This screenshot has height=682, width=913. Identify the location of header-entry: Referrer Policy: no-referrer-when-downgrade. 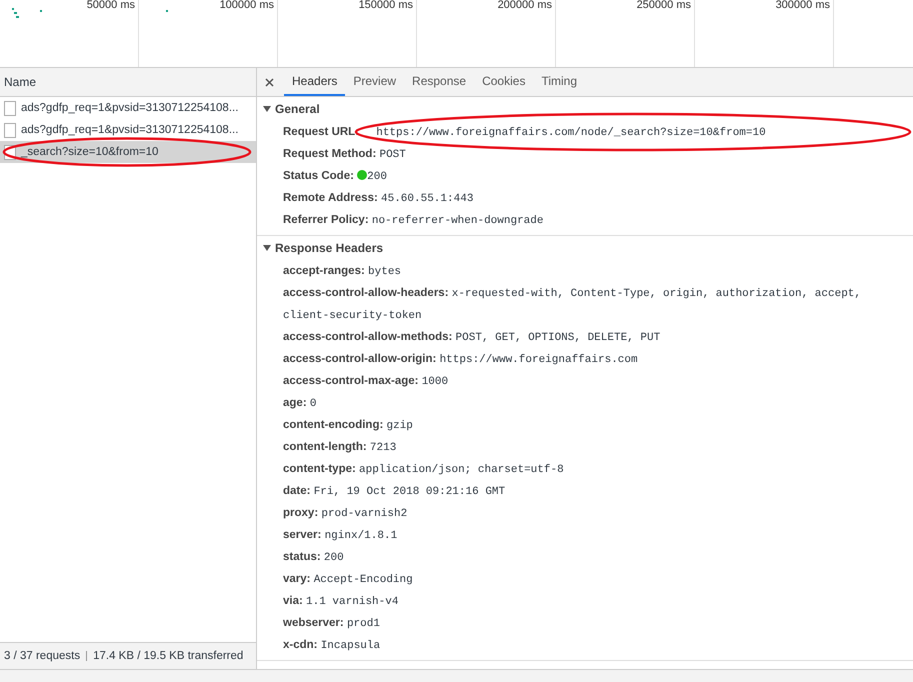
(413, 221).